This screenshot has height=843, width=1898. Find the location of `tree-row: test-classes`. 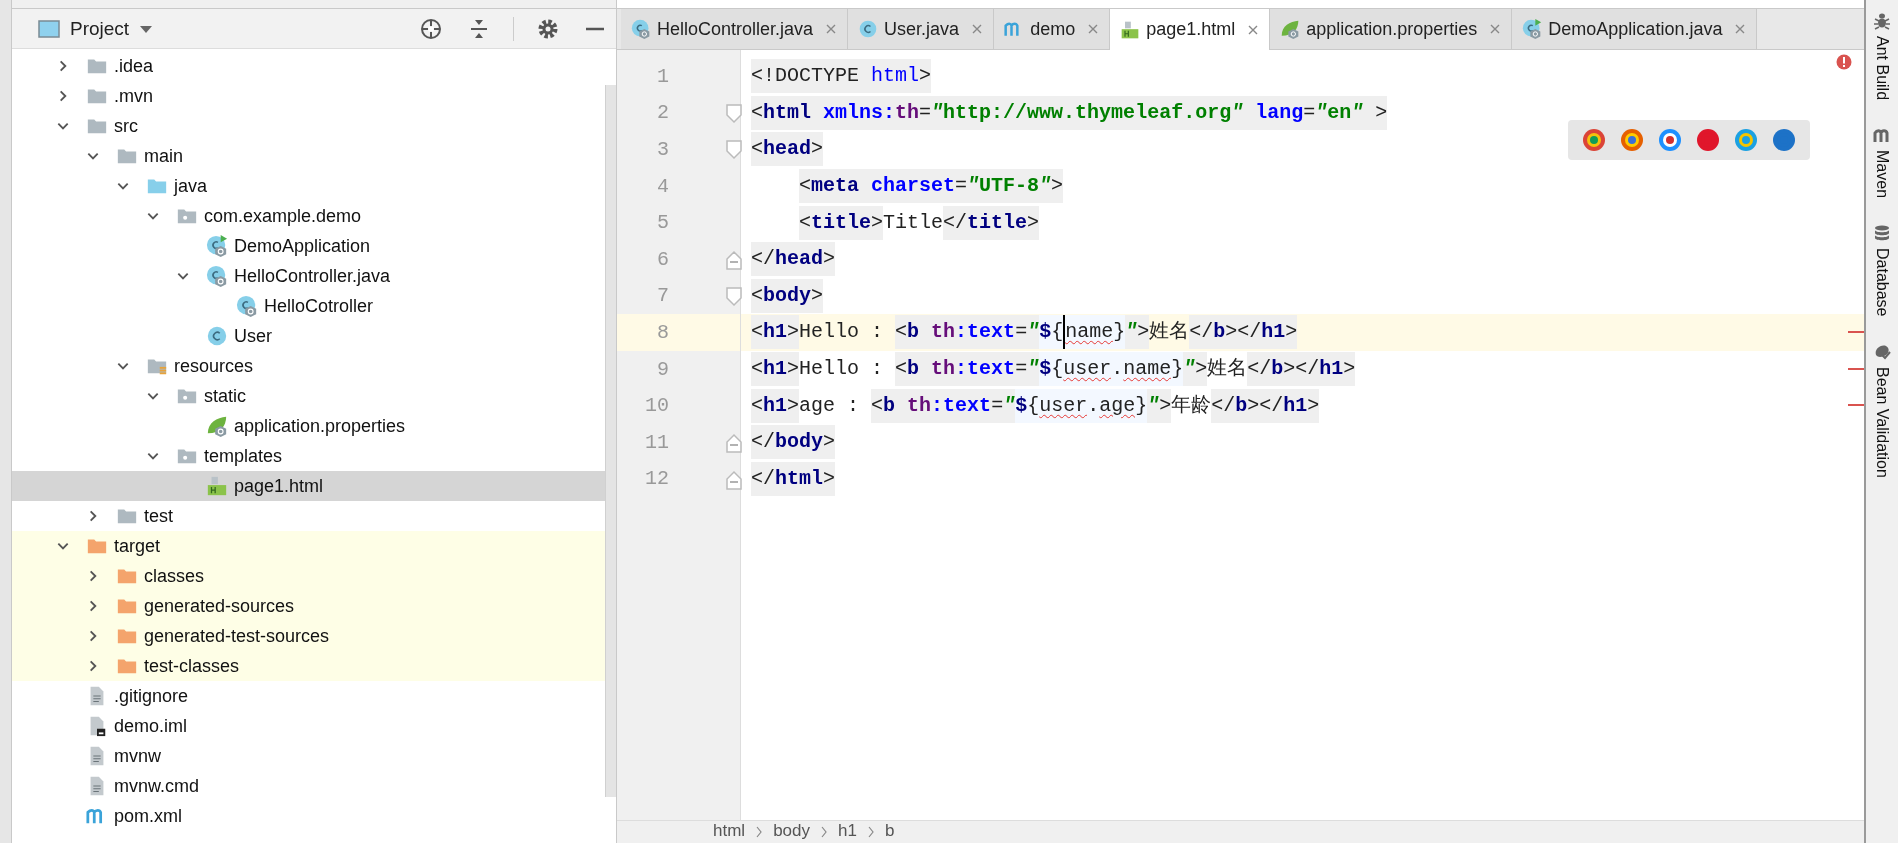

tree-row: test-classes is located at coordinates (308, 666).